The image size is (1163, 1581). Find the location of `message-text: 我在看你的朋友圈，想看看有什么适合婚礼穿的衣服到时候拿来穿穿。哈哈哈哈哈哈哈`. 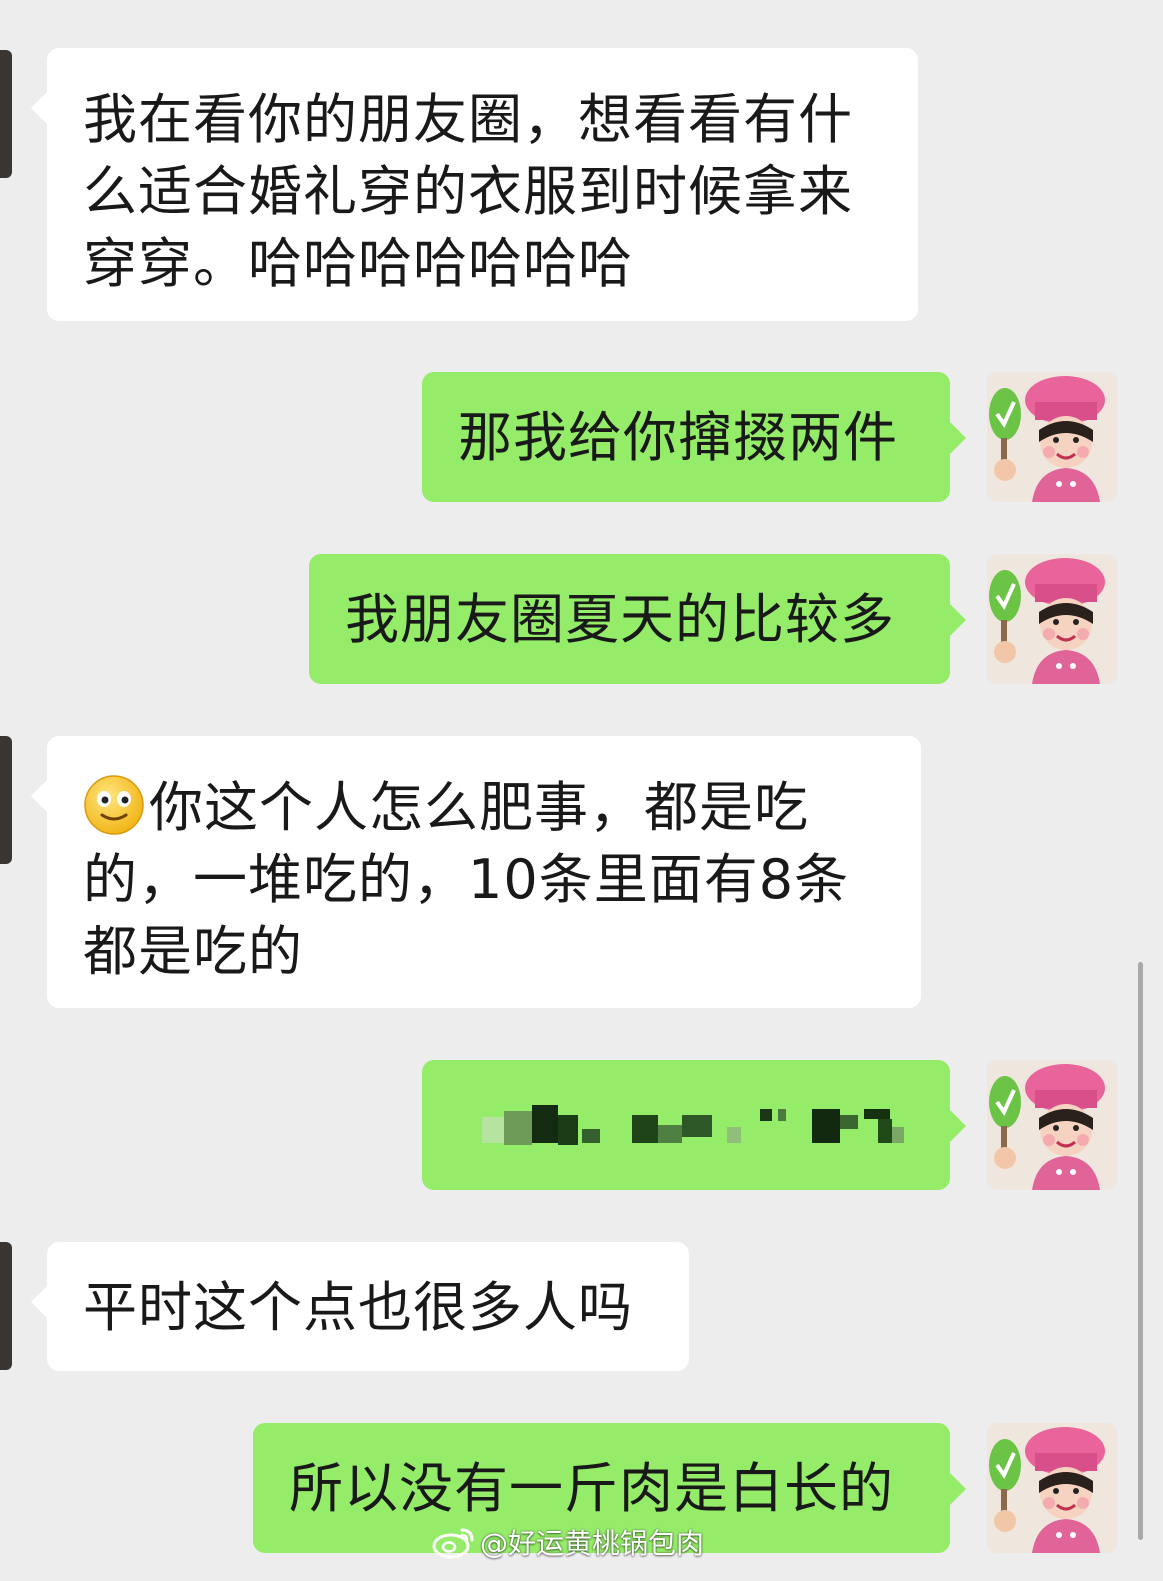

message-text: 我在看你的朋友圈，想看看有什么适合婚礼穿的衣服到时候拿来穿穿。哈哈哈哈哈哈哈 is located at coordinates (468, 191).